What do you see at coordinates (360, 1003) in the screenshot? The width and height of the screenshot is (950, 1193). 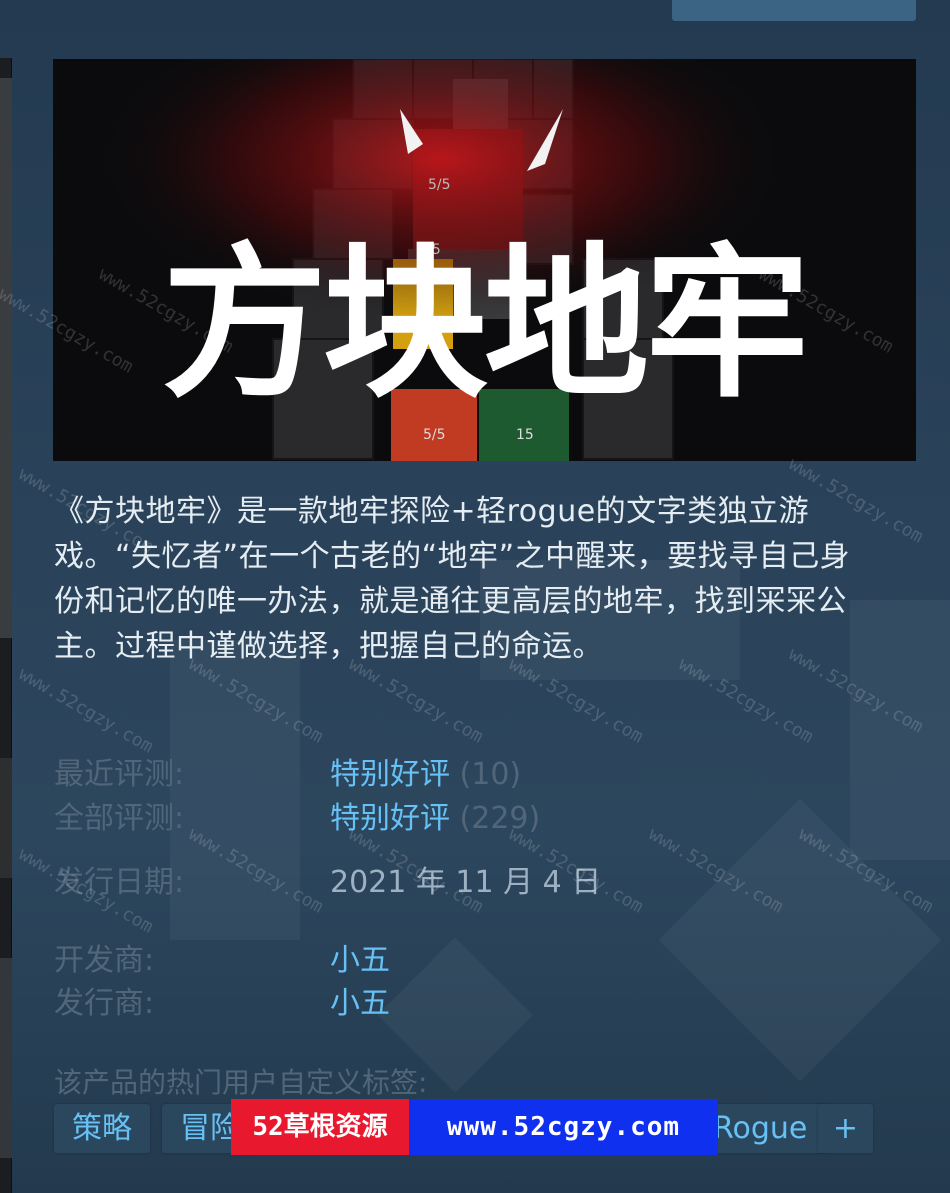 I see `publisher-link: 小五` at bounding box center [360, 1003].